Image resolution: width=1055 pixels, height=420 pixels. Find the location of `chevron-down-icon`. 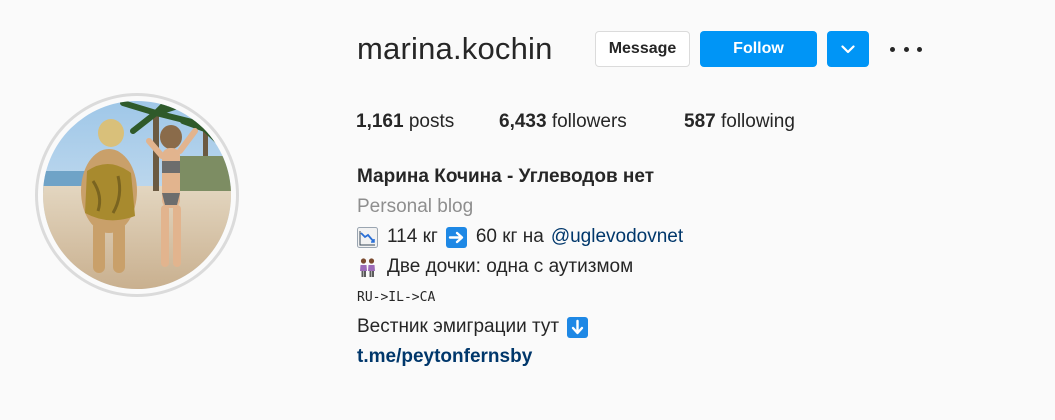

chevron-down-icon is located at coordinates (848, 48).